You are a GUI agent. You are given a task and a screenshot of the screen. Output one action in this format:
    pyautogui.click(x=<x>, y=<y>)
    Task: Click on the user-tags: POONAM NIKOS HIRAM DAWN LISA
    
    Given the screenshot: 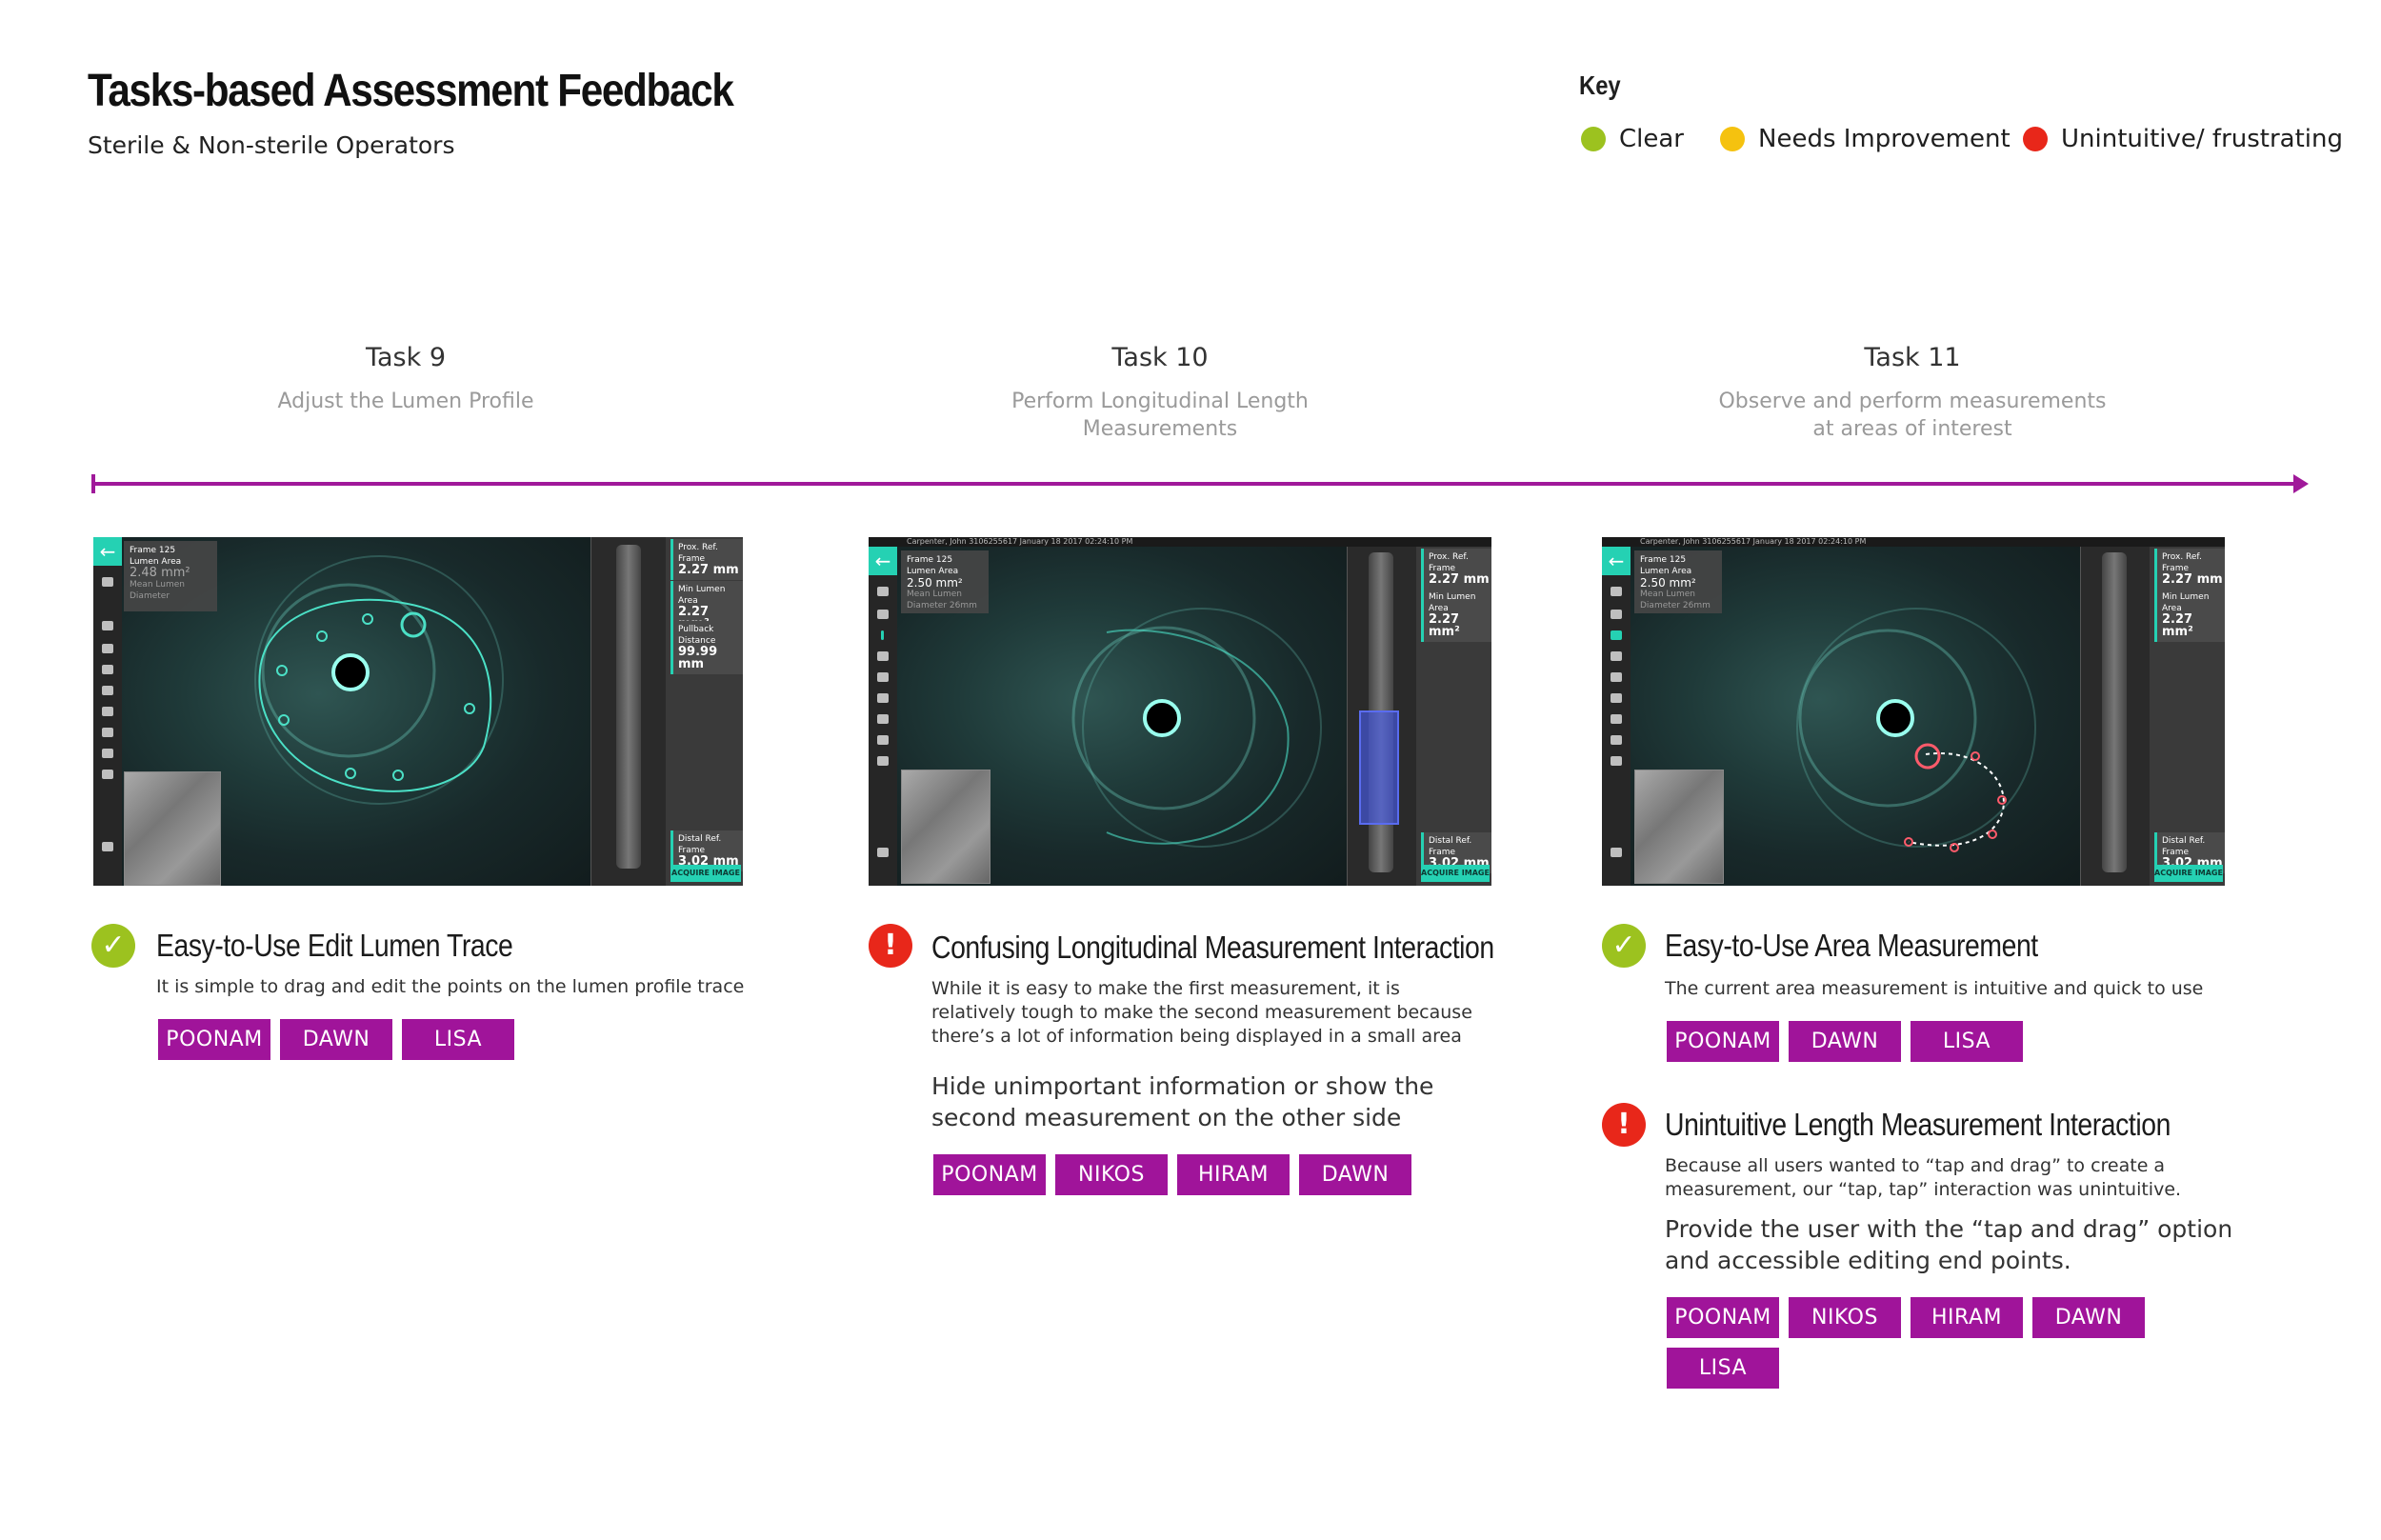 What is the action you would take?
    pyautogui.click(x=1933, y=1343)
    